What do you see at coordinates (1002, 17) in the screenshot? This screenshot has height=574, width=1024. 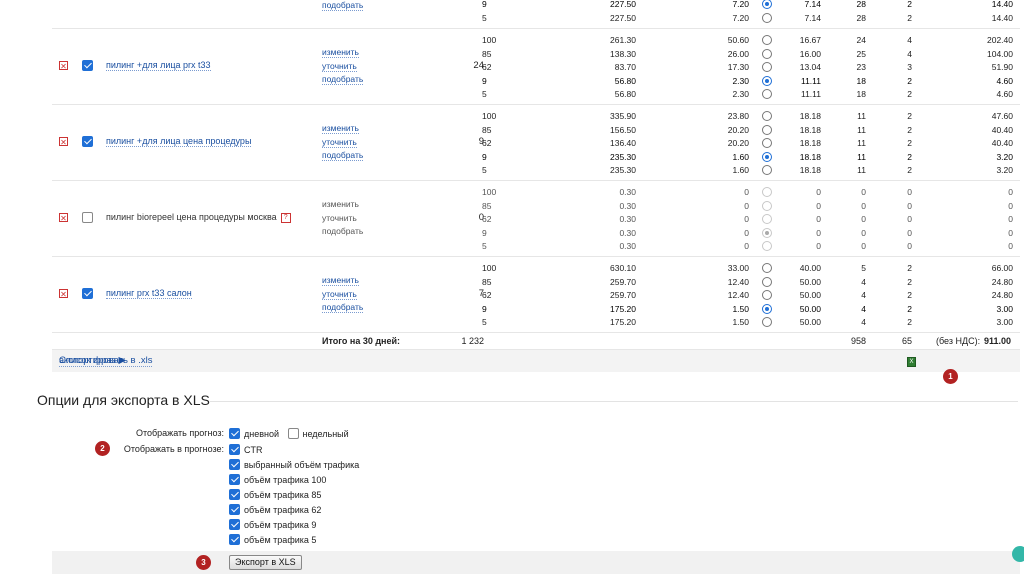 I see `cost-value: 14.40` at bounding box center [1002, 17].